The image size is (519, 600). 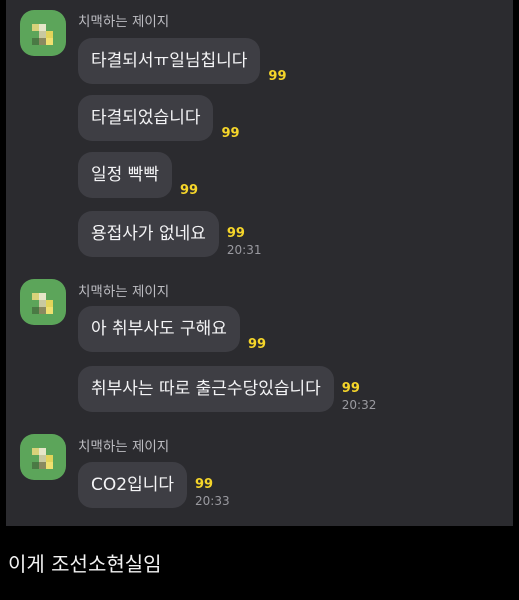 I want to click on message-bubble: CO2입니다, so click(x=132, y=485).